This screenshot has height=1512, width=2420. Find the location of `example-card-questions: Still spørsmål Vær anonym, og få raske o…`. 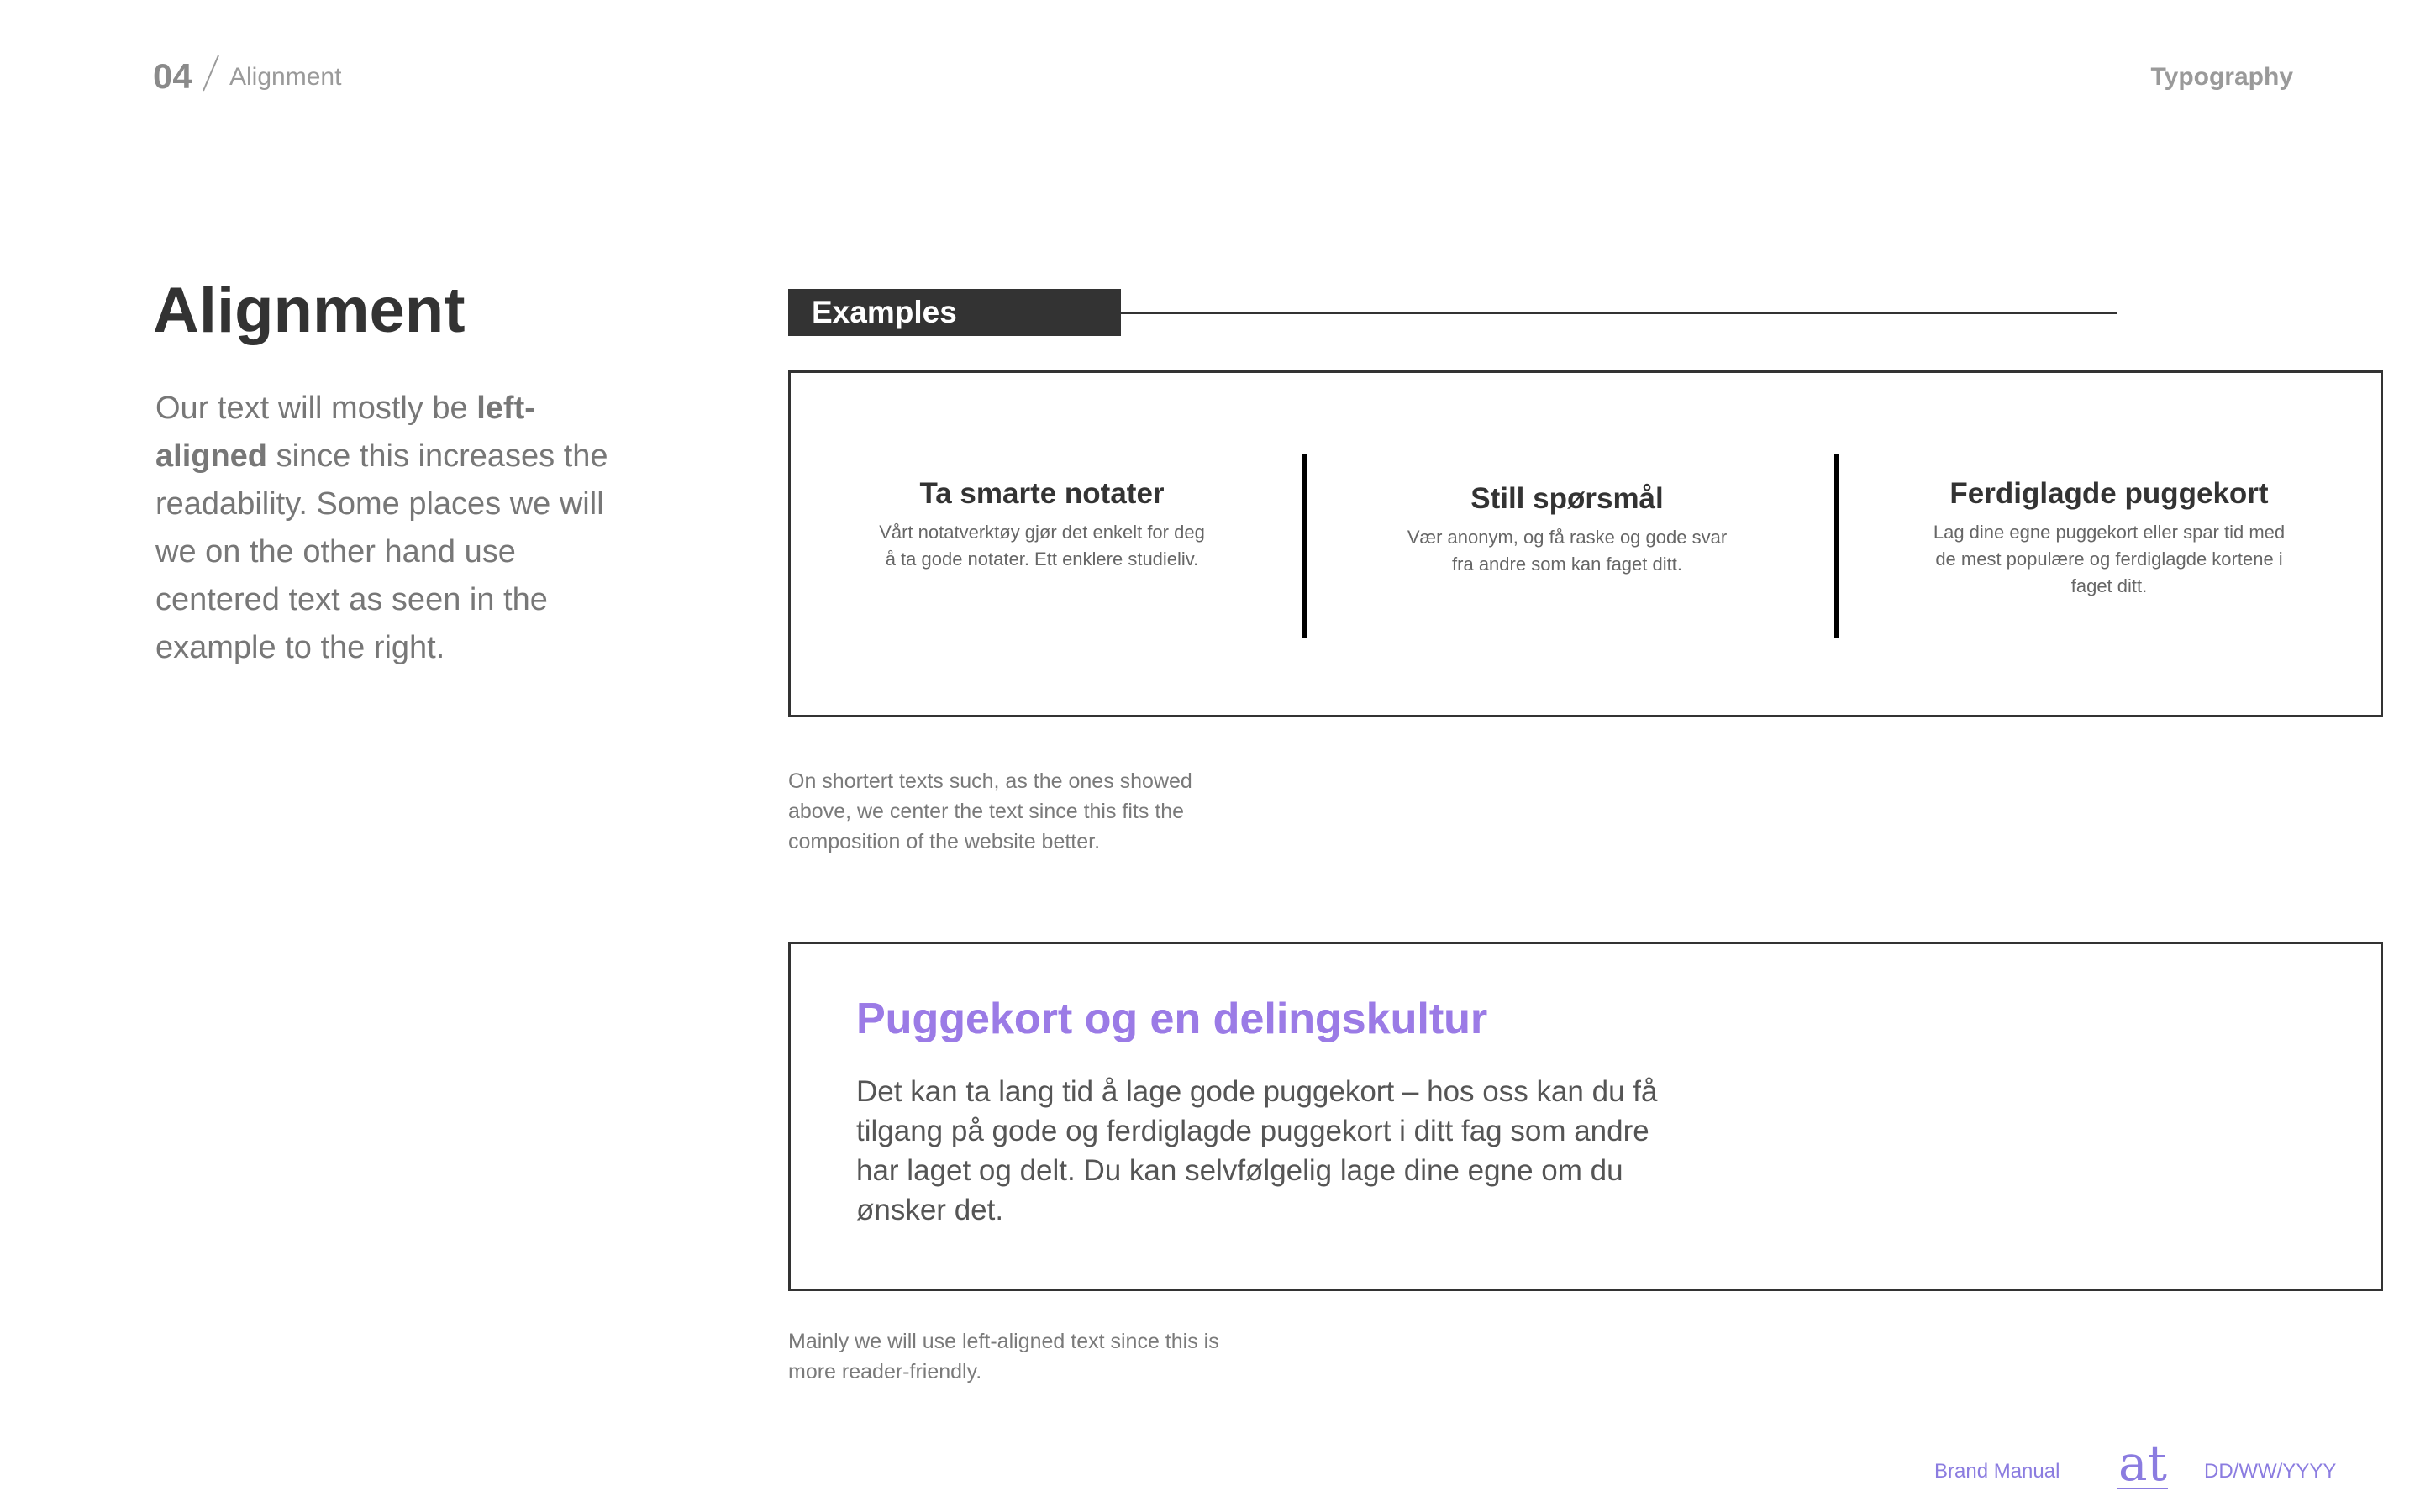

example-card-questions: Still spørsmål Vær anonym, og få raske o… is located at coordinates (1567, 529).